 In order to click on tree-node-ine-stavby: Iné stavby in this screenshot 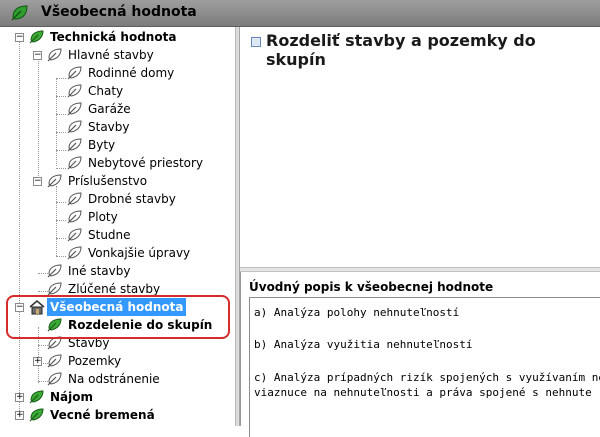, I will do `click(117, 271)`.